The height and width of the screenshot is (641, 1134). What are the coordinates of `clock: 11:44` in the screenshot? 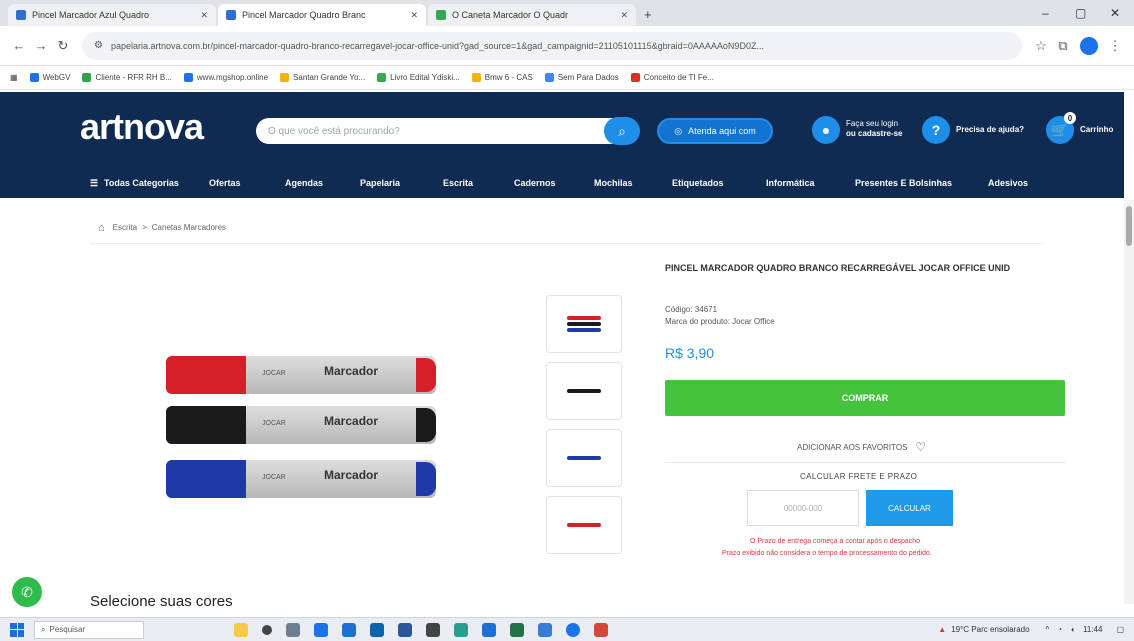 It's located at (1092, 629).